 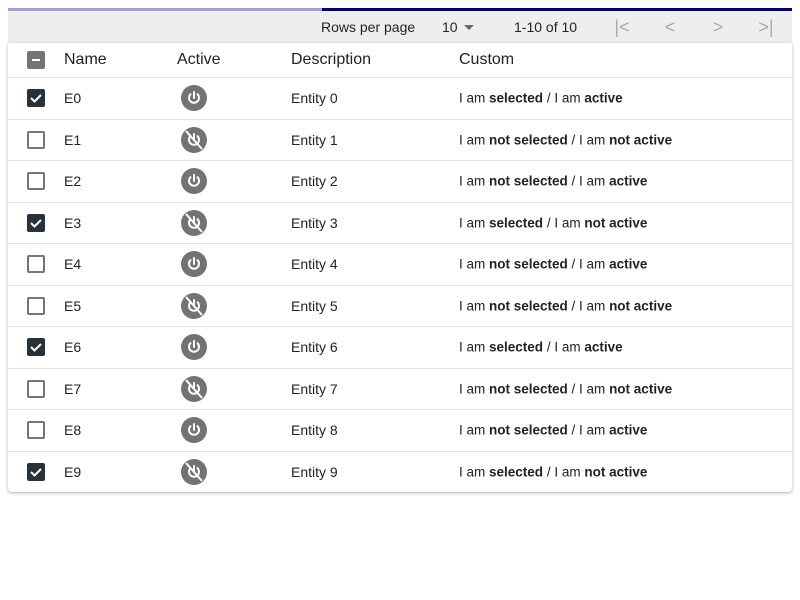 I want to click on rows-per-page-value: 10, so click(x=450, y=27).